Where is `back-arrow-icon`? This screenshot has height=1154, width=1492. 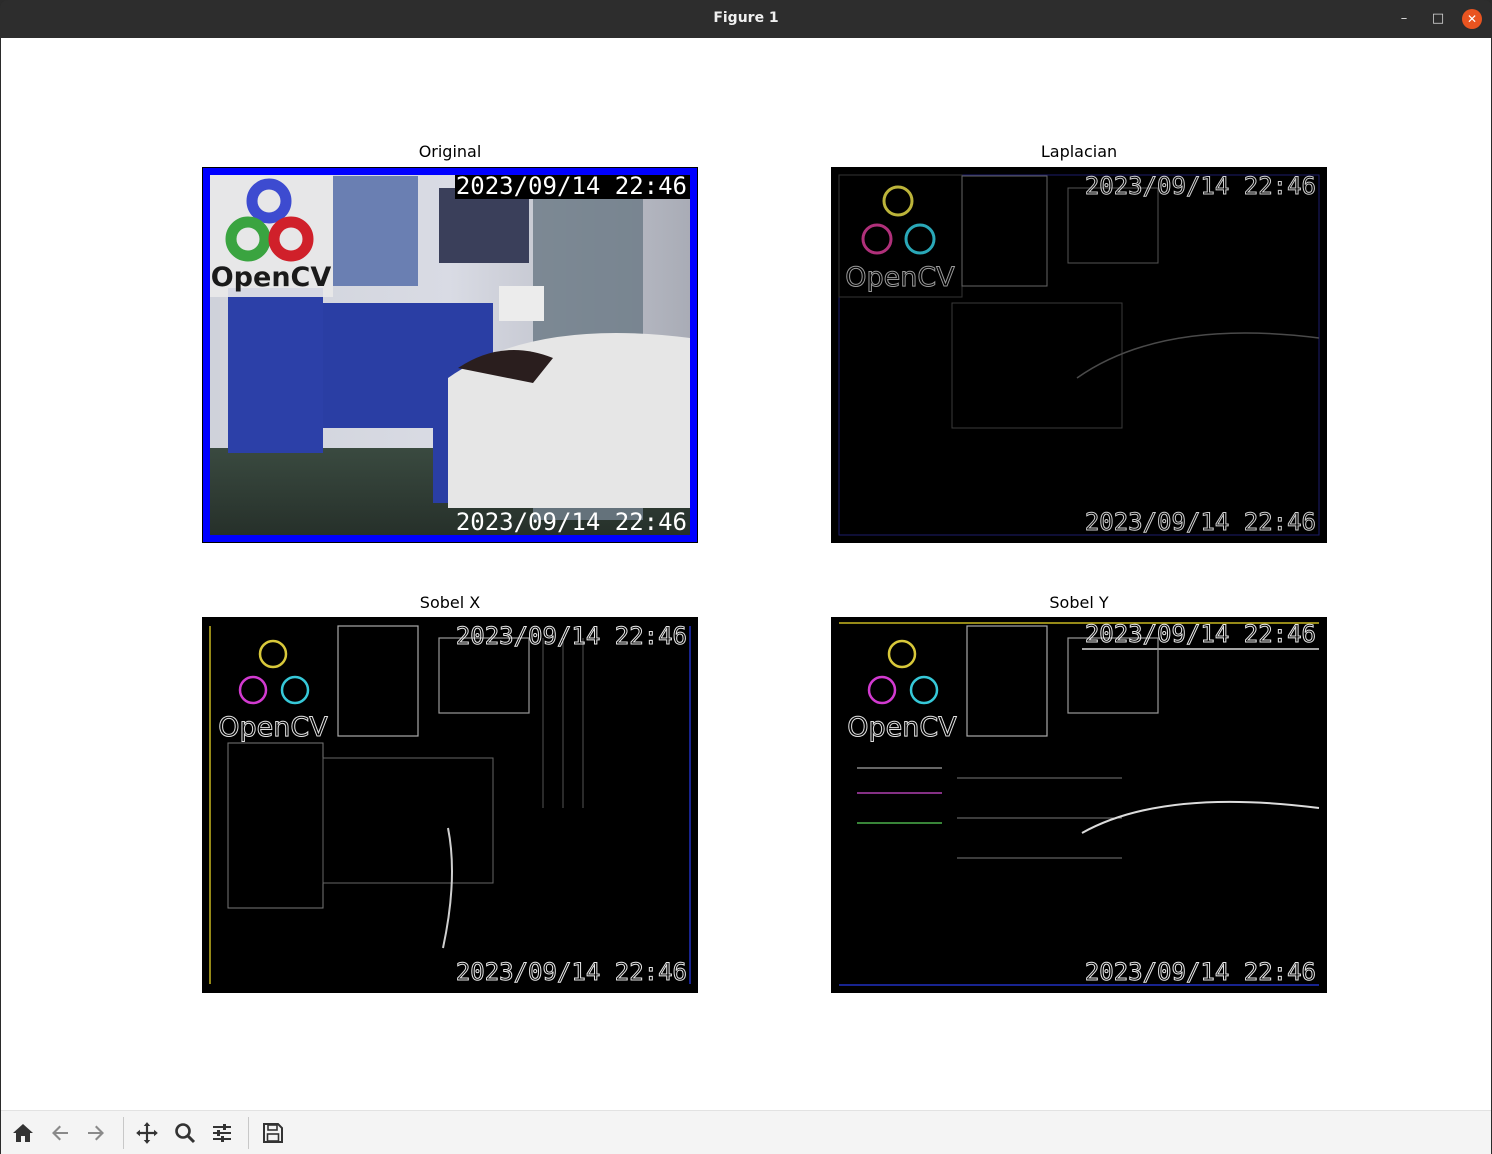 back-arrow-icon is located at coordinates (60, 1133).